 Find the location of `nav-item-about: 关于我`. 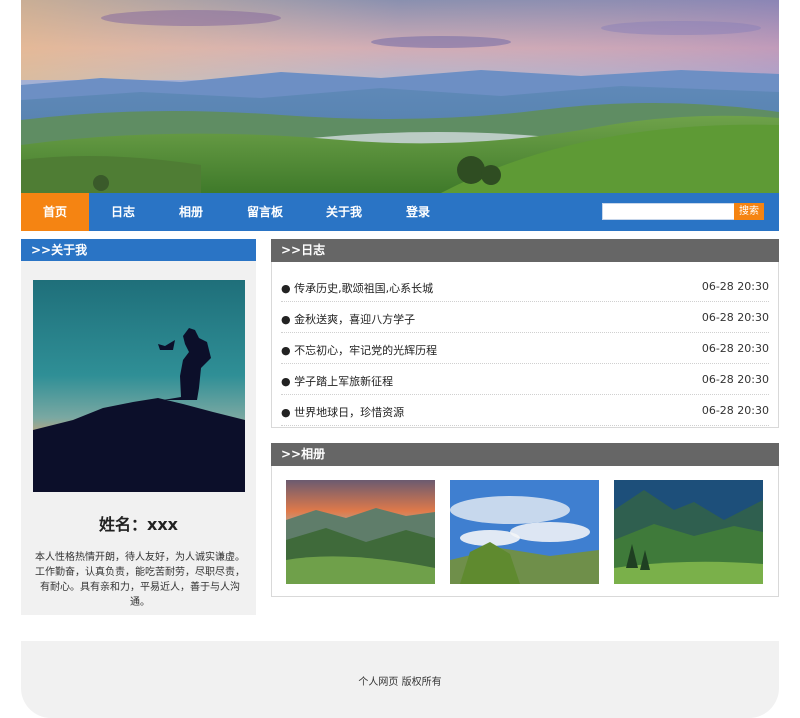

nav-item-about: 关于我 is located at coordinates (344, 212).